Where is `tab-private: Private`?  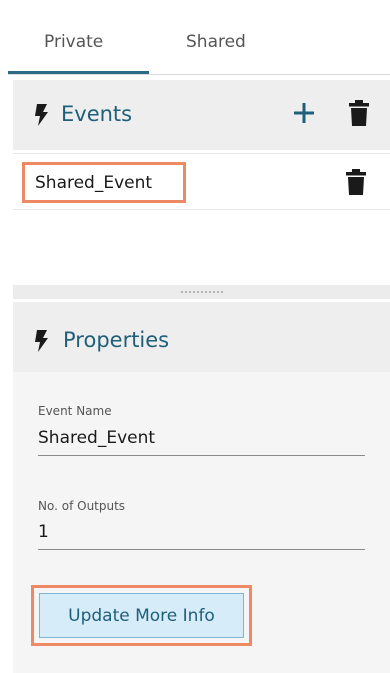
tab-private: Private is located at coordinates (73, 42).